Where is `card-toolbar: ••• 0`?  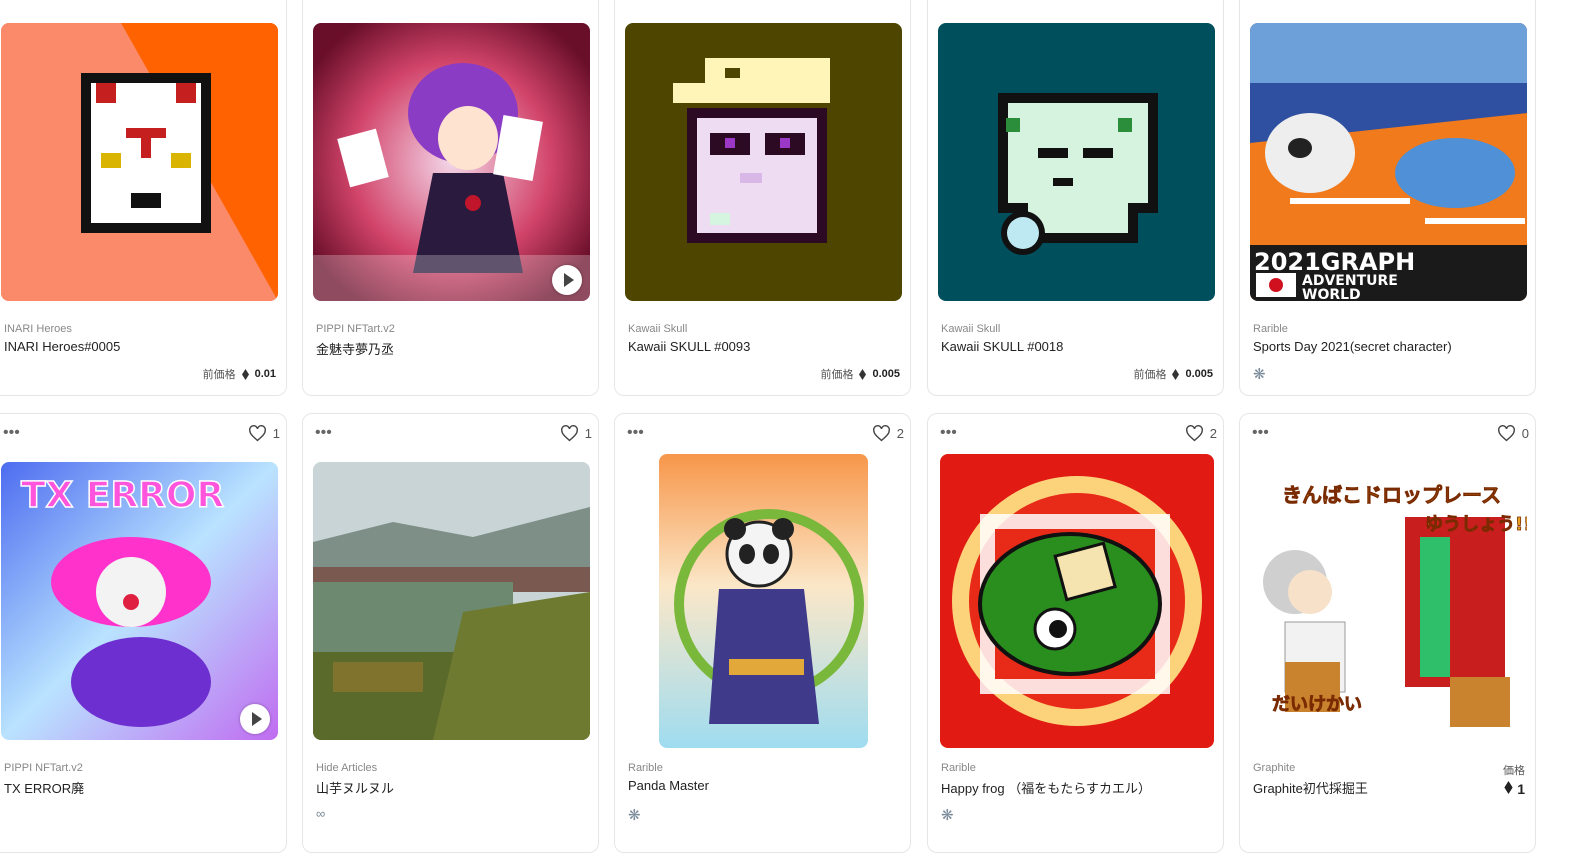 card-toolbar: ••• 0 is located at coordinates (1387, 434).